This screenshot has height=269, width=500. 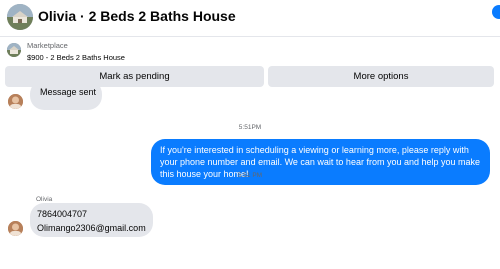 What do you see at coordinates (91, 228) in the screenshot?
I see `email-address: Olimango2306@gmail.com` at bounding box center [91, 228].